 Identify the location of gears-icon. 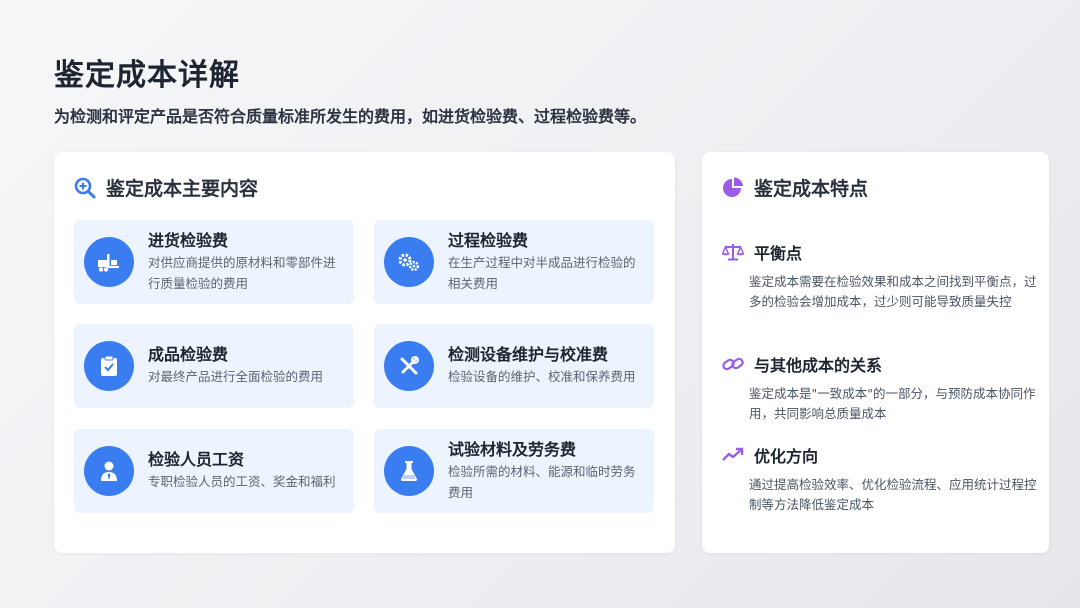
(409, 262).